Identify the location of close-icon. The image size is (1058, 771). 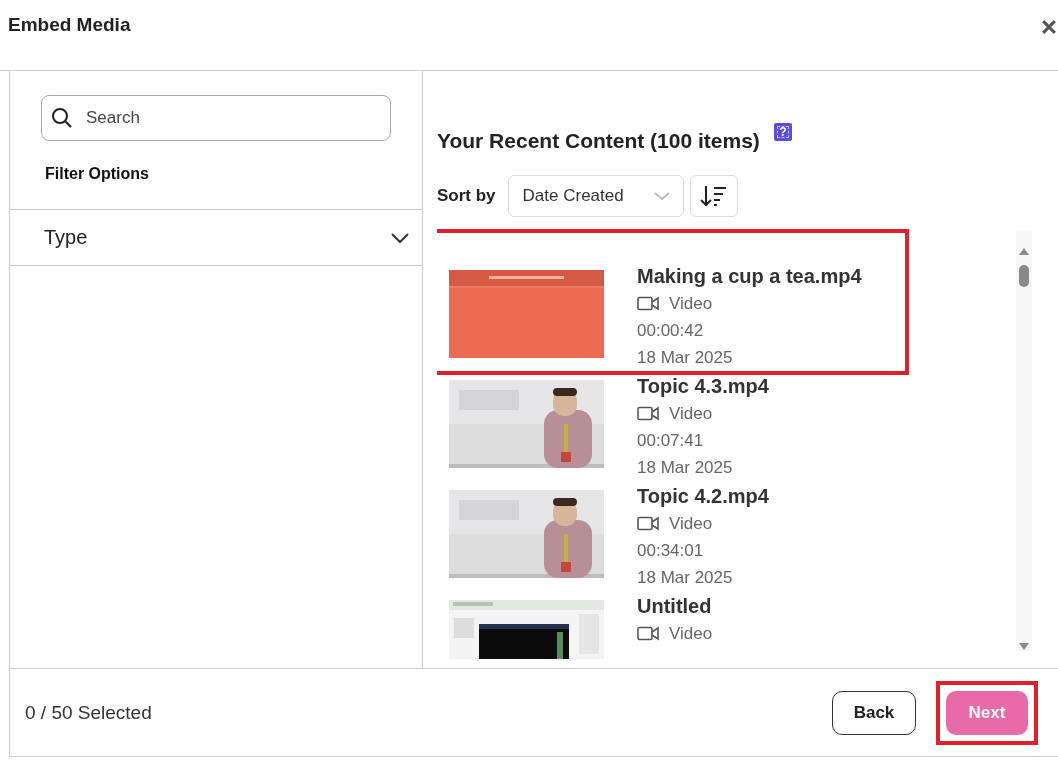
(1049, 27).